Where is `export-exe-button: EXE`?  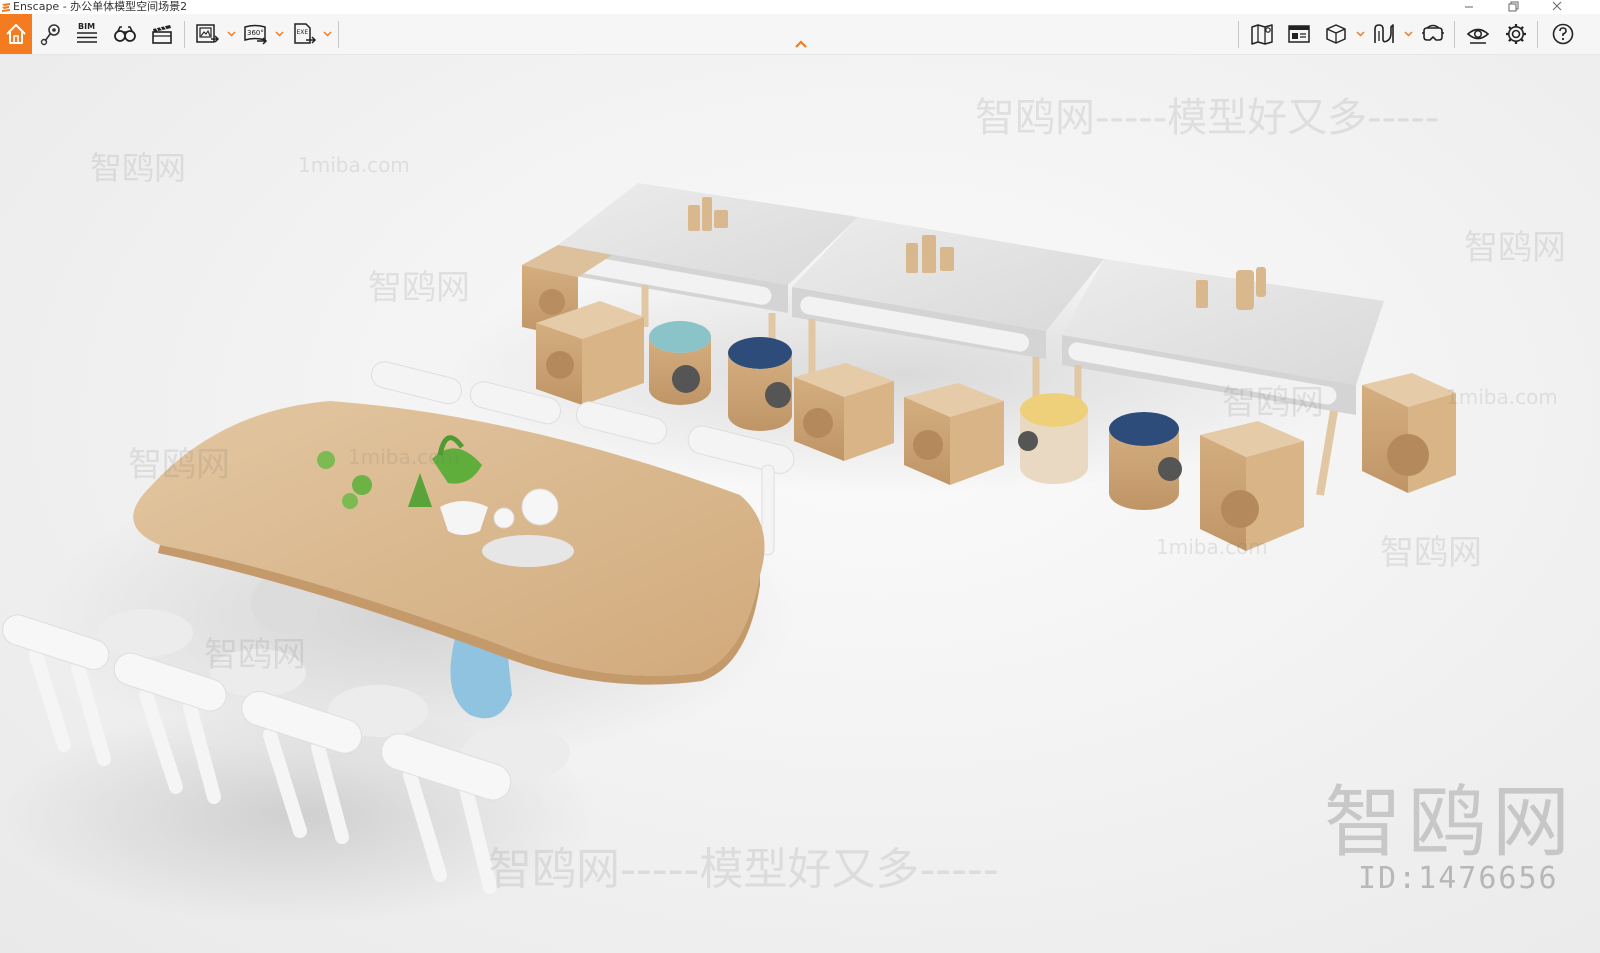 export-exe-button: EXE is located at coordinates (304, 34).